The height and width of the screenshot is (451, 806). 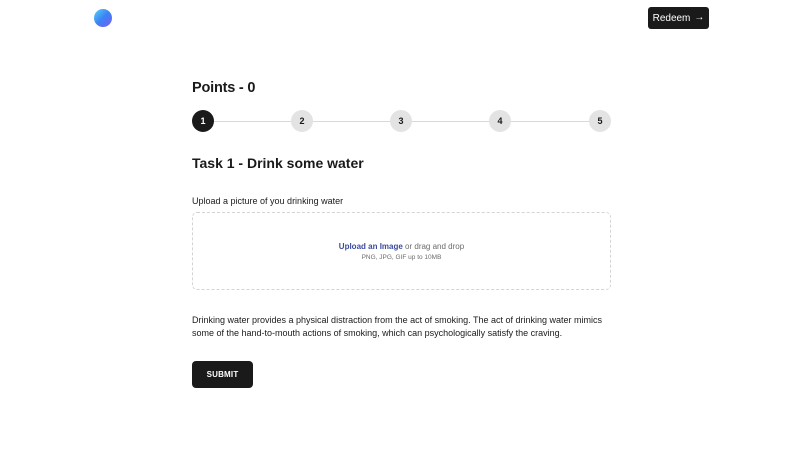 What do you see at coordinates (224, 88) in the screenshot?
I see `points-title: Points - 0` at bounding box center [224, 88].